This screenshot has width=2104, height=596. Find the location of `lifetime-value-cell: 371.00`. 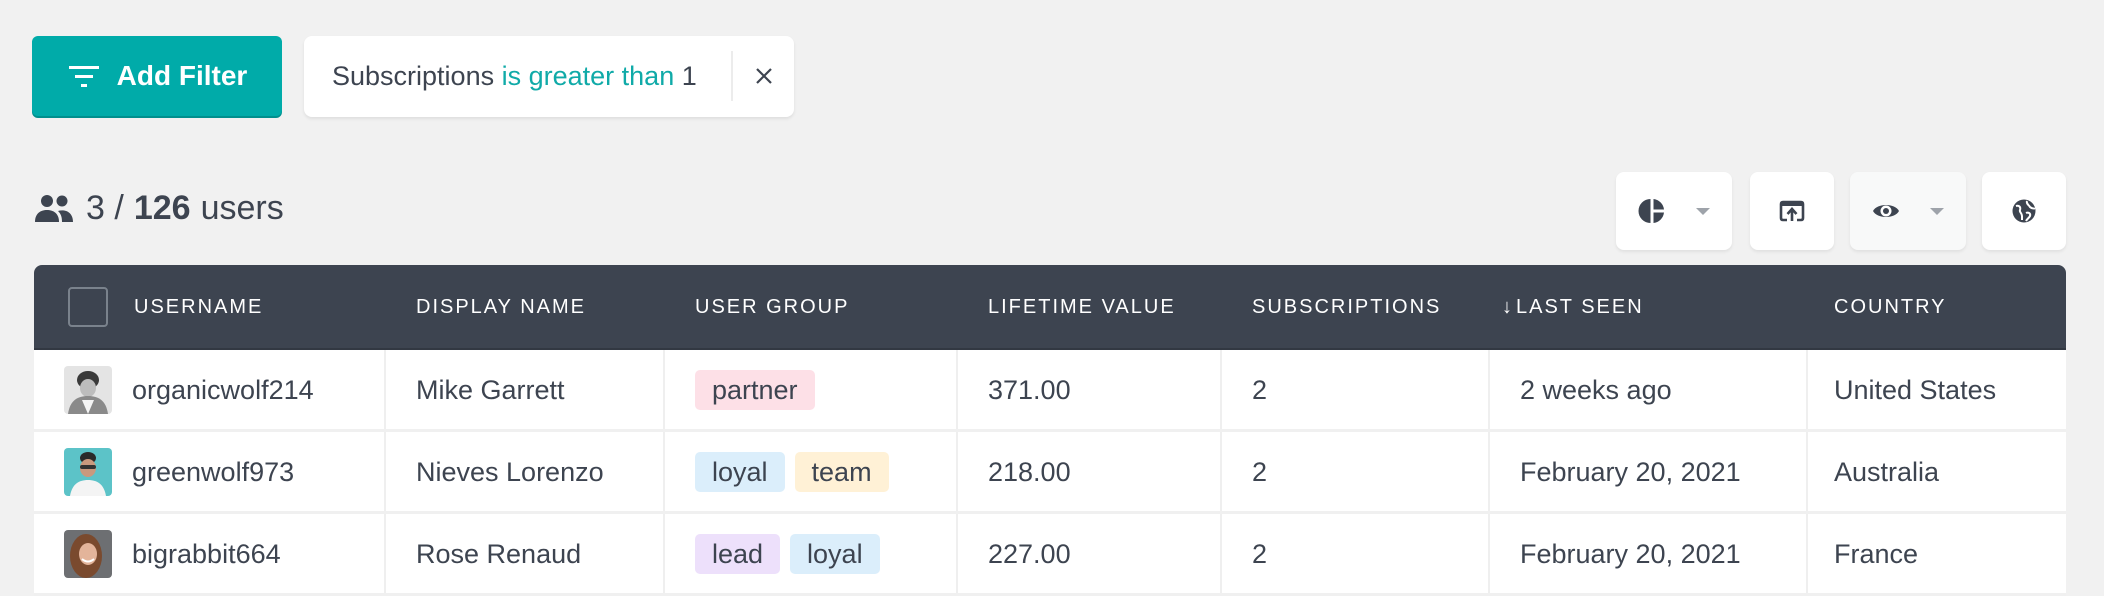

lifetime-value-cell: 371.00 is located at coordinates (1029, 389).